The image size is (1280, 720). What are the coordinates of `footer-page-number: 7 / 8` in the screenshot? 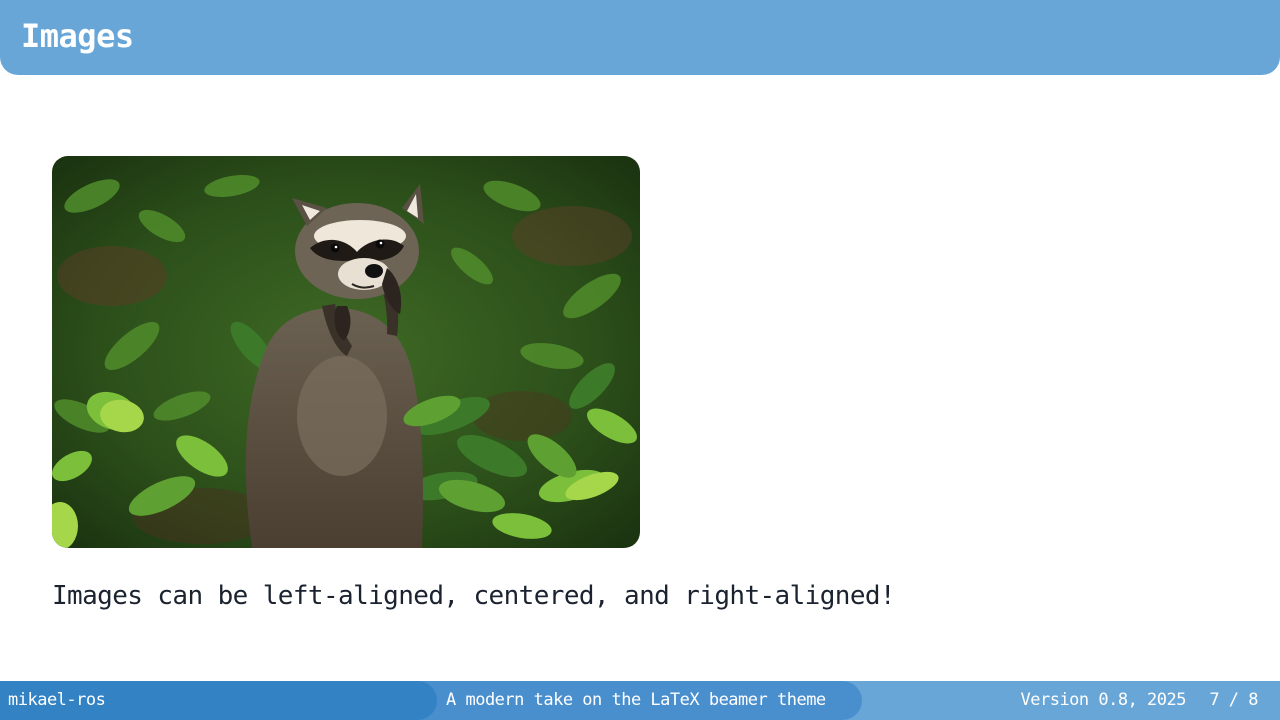 It's located at (1233, 700).